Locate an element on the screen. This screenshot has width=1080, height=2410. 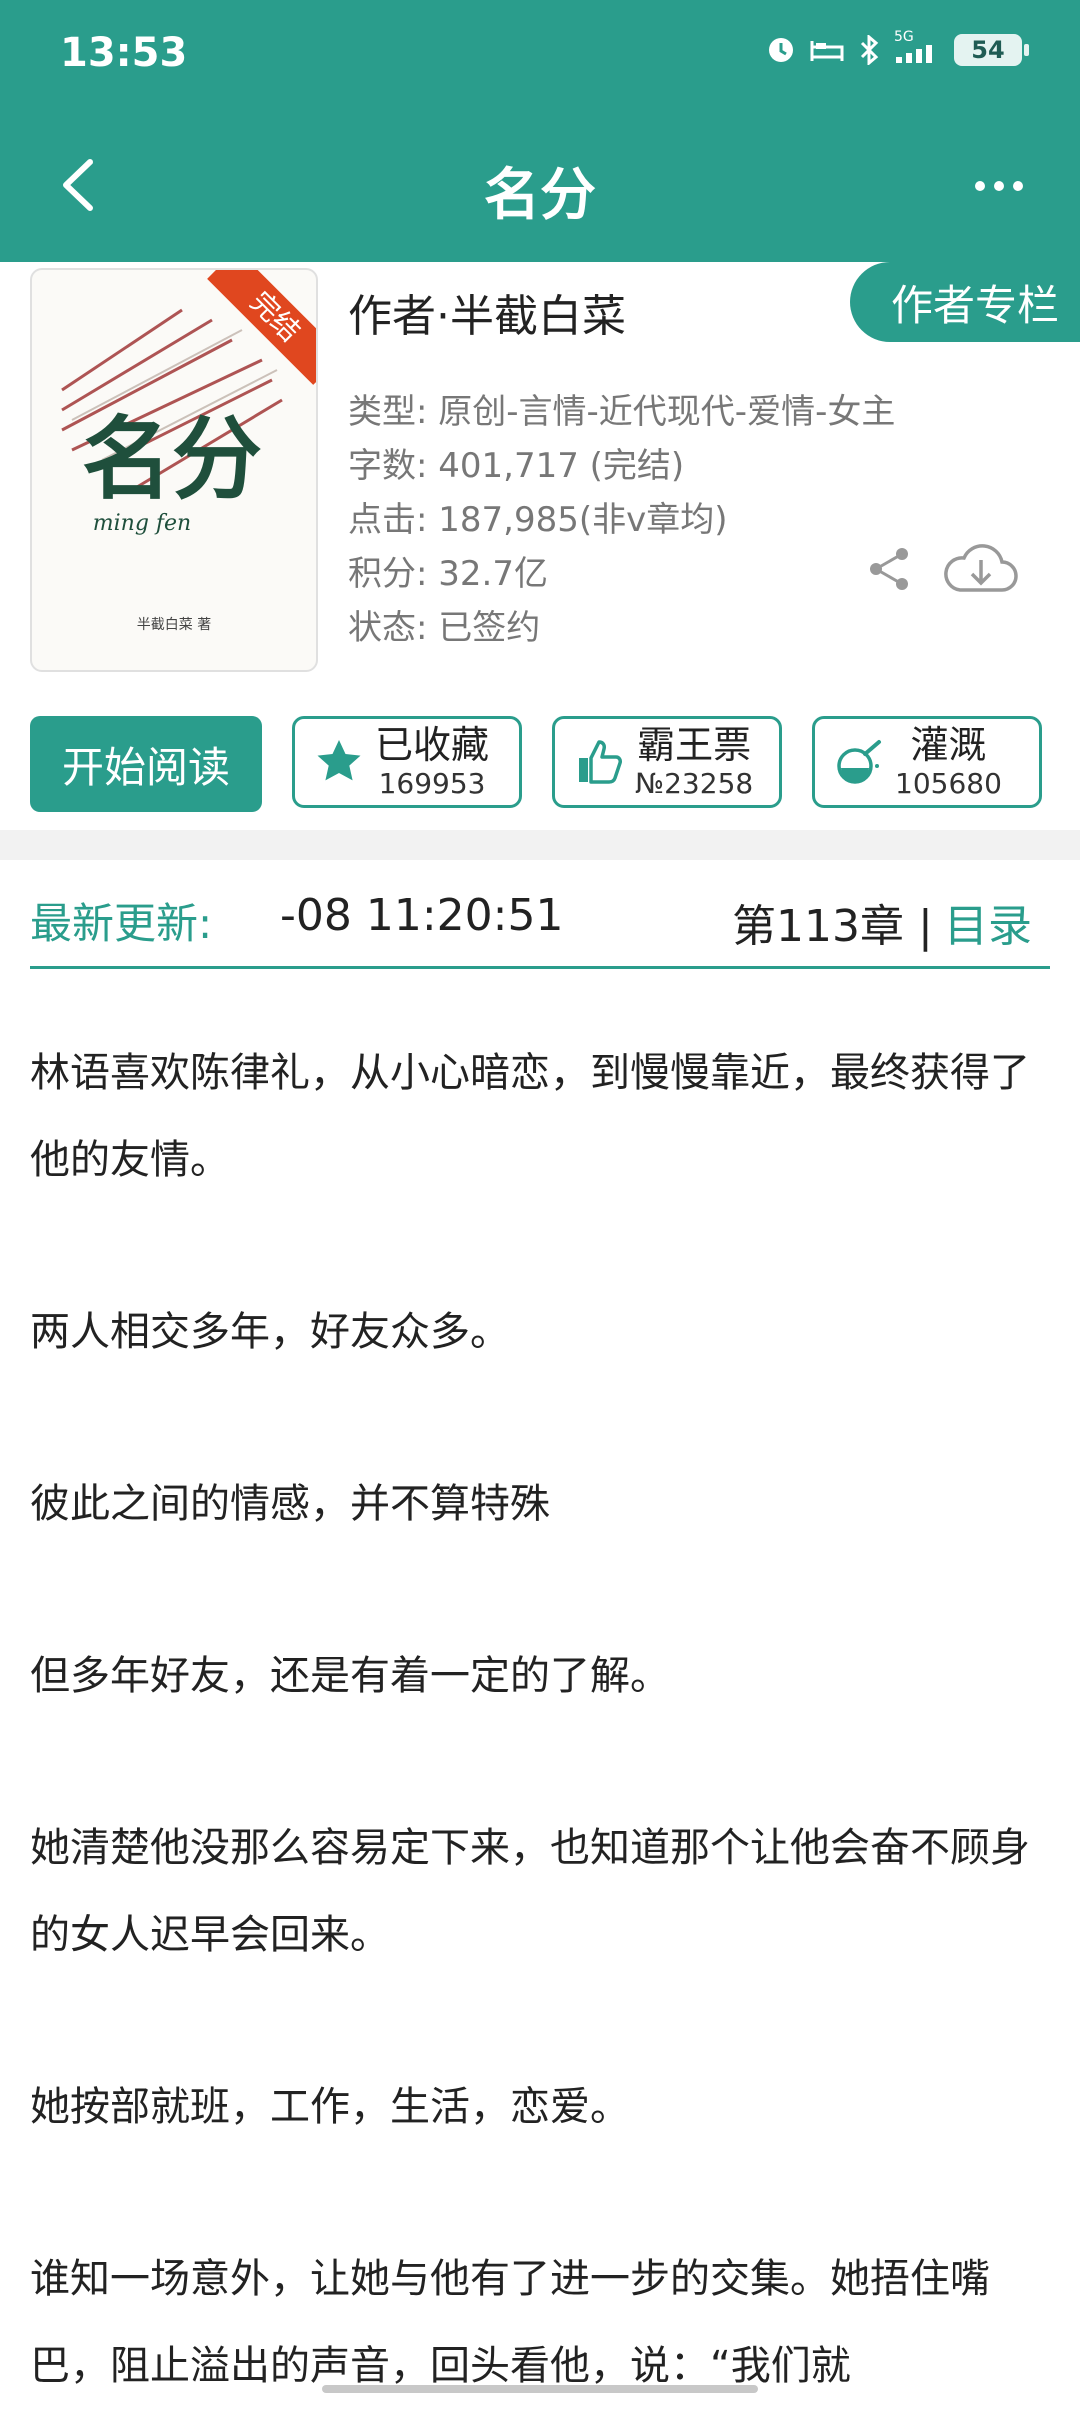
nutrient-button: 灌溉 105680 is located at coordinates (927, 762).